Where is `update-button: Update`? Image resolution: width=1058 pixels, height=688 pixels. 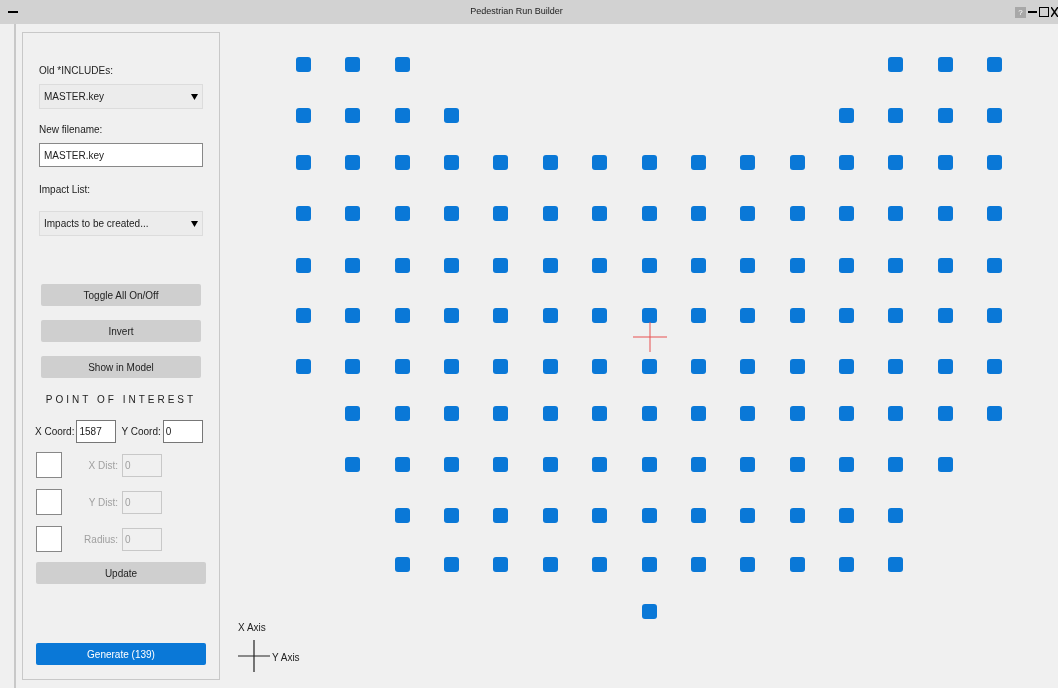 update-button: Update is located at coordinates (121, 573).